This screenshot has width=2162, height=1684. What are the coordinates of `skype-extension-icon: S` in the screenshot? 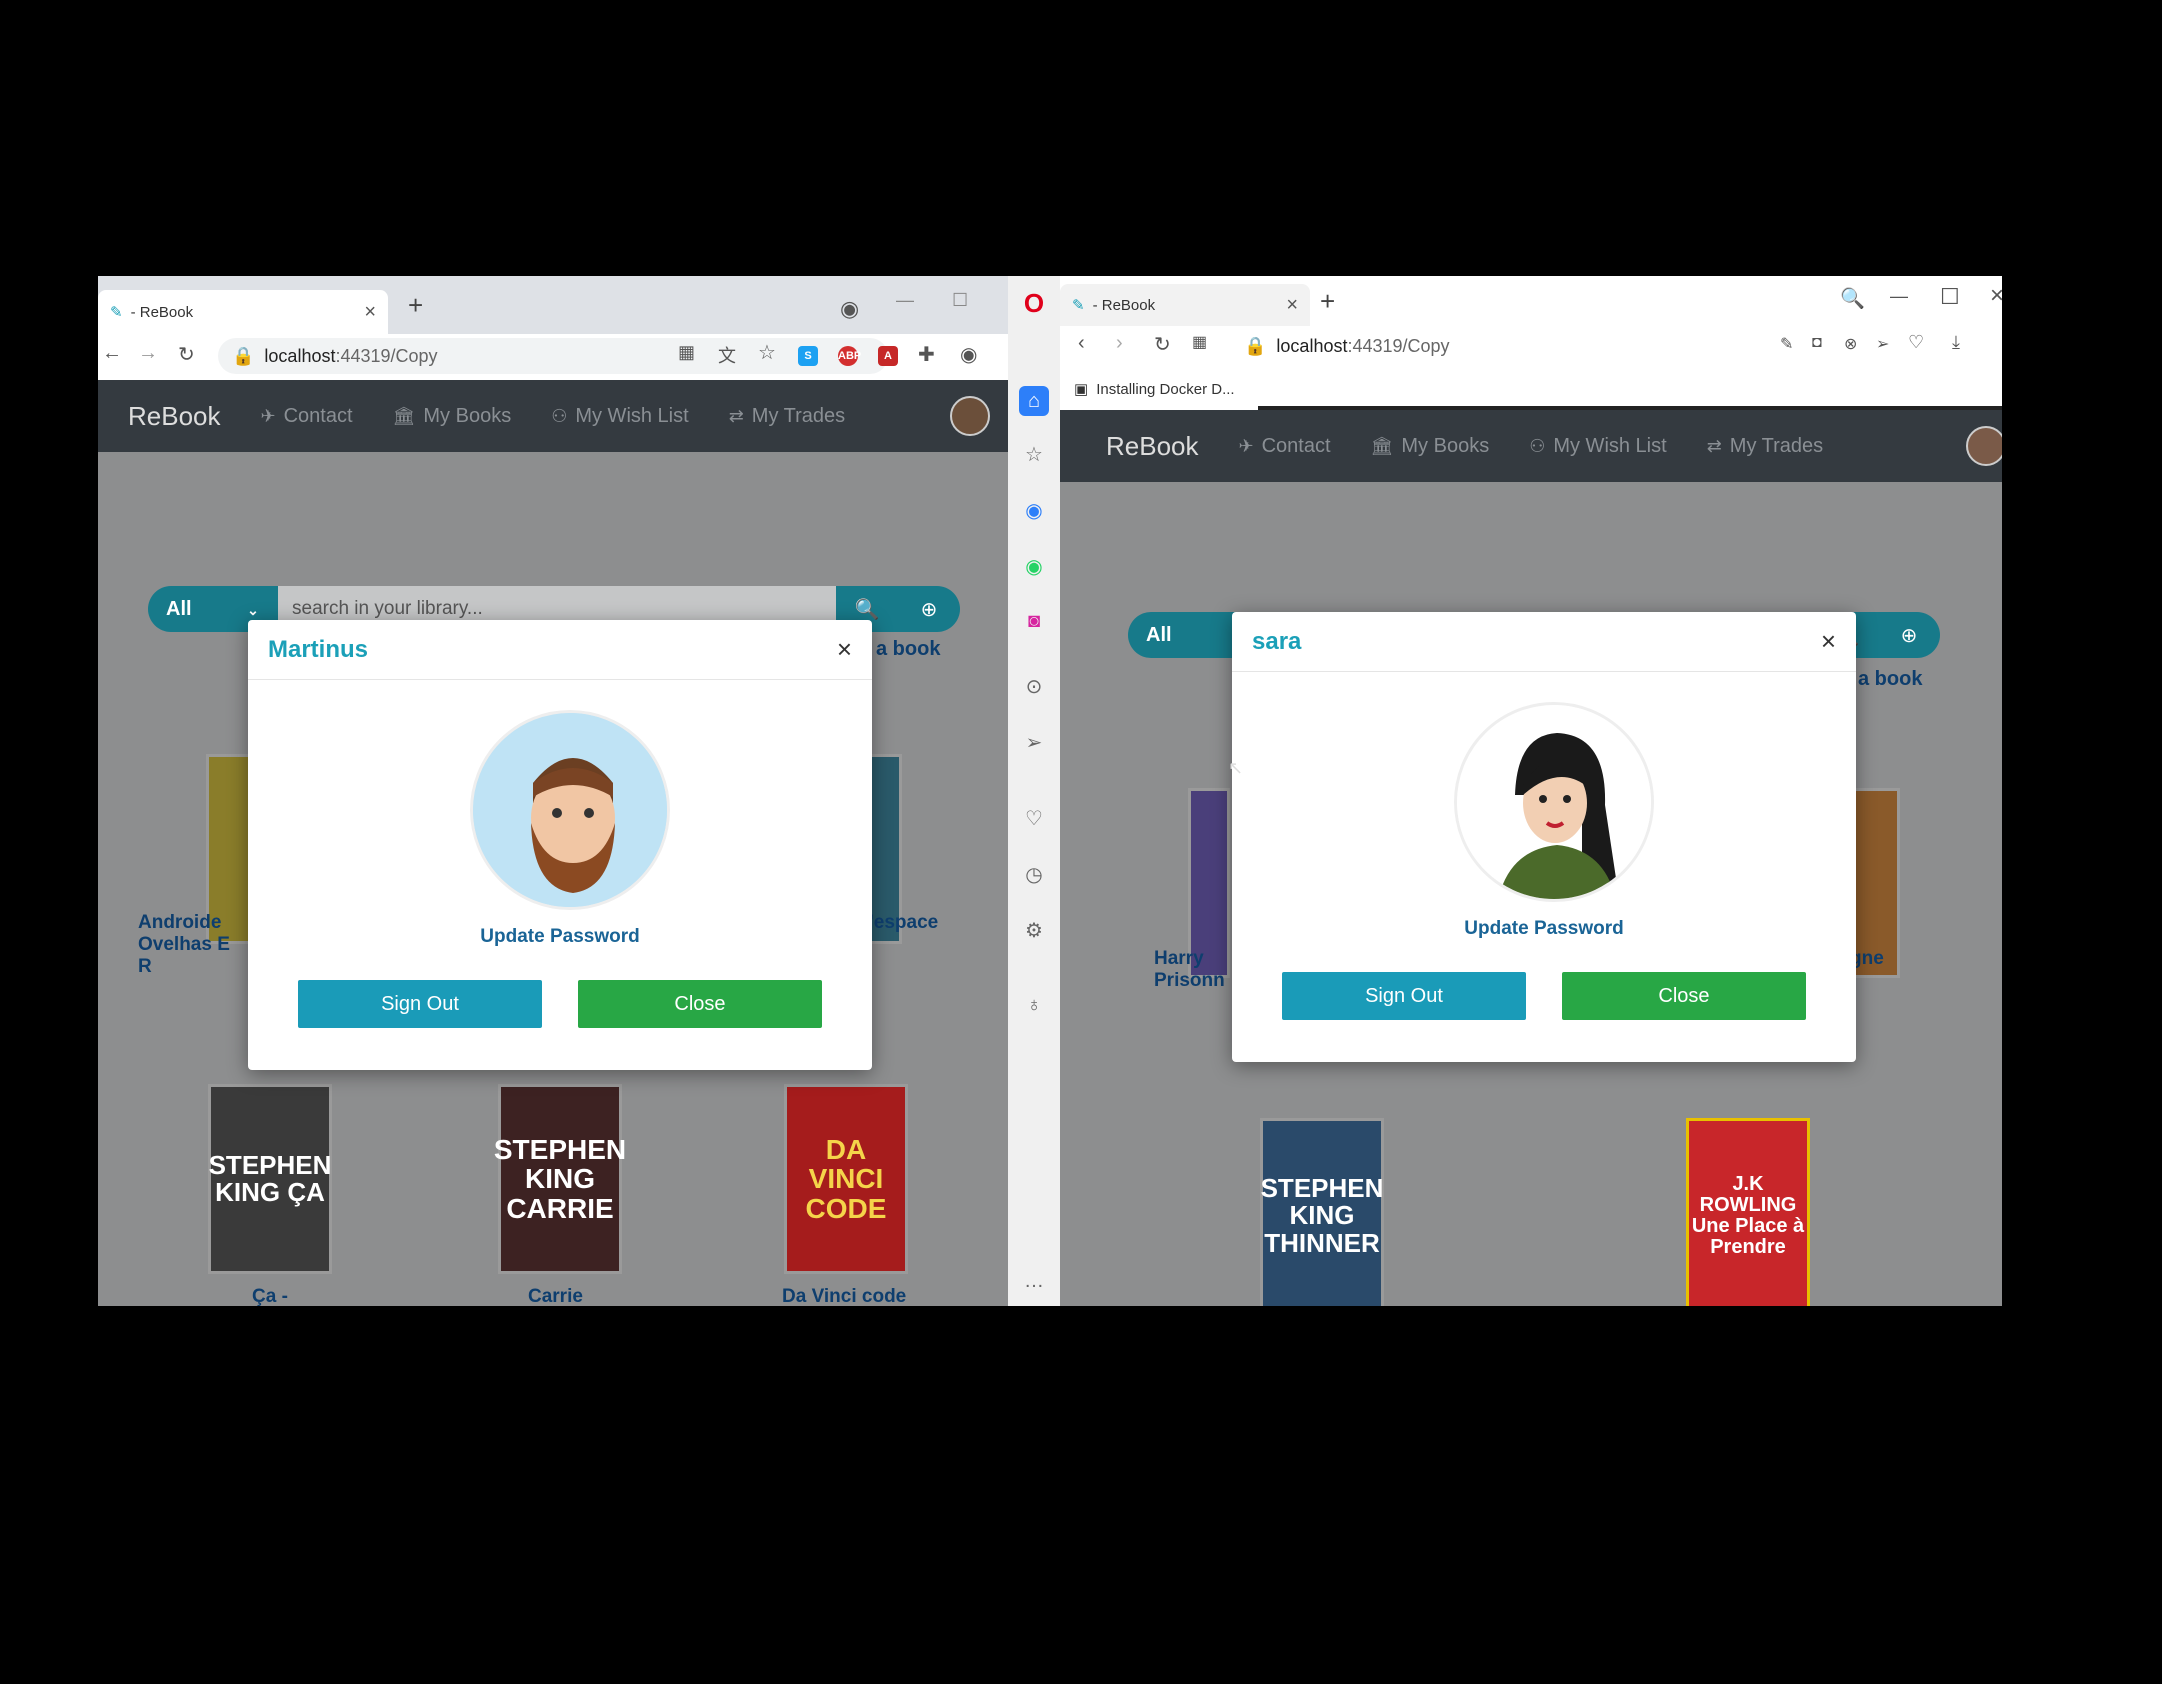 It's located at (808, 356).